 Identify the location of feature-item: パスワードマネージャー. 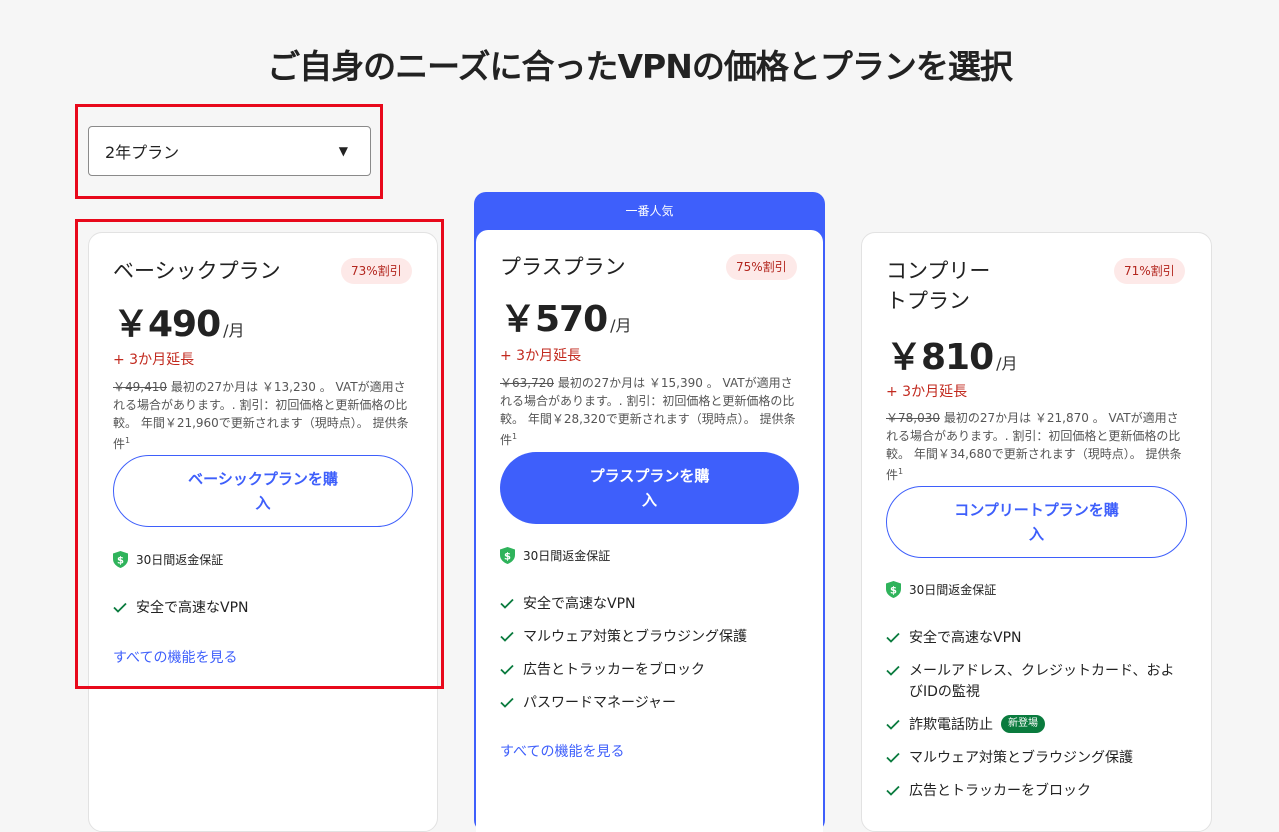
(588, 703).